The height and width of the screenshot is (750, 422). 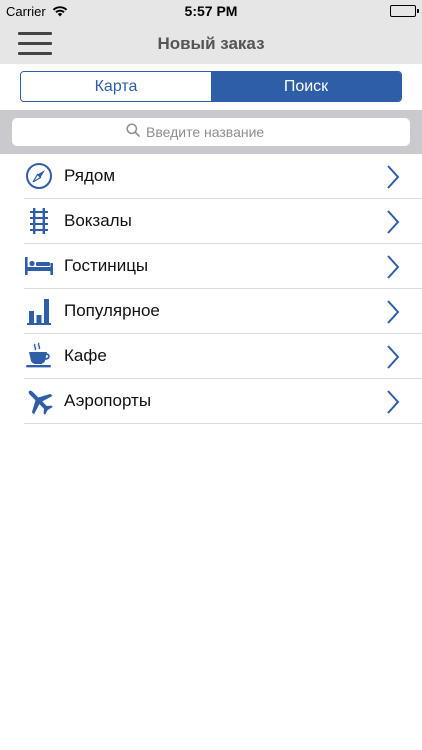 I want to click on segmented-control: Карта Поиск, so click(x=211, y=86).